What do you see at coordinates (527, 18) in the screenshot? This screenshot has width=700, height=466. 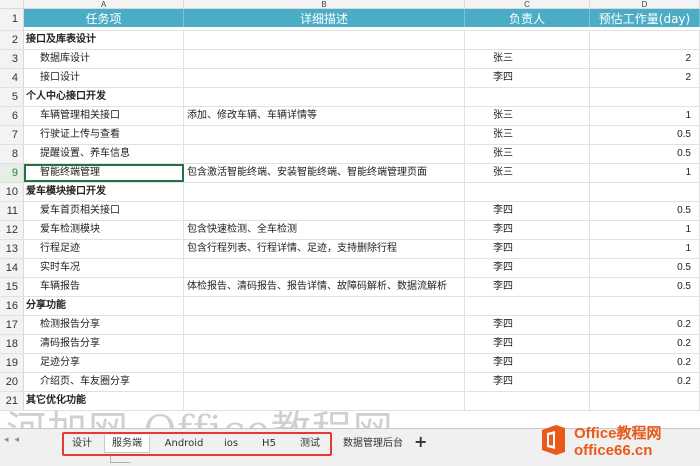 I see `header-cell-owner: 负责人` at bounding box center [527, 18].